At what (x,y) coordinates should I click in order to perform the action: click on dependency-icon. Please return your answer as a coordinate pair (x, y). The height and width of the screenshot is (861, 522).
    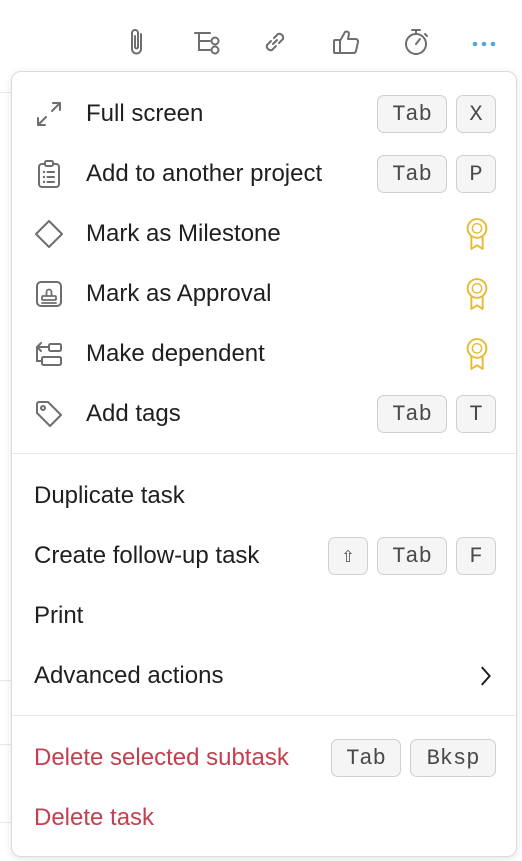
    Looking at the image, I should click on (49, 354).